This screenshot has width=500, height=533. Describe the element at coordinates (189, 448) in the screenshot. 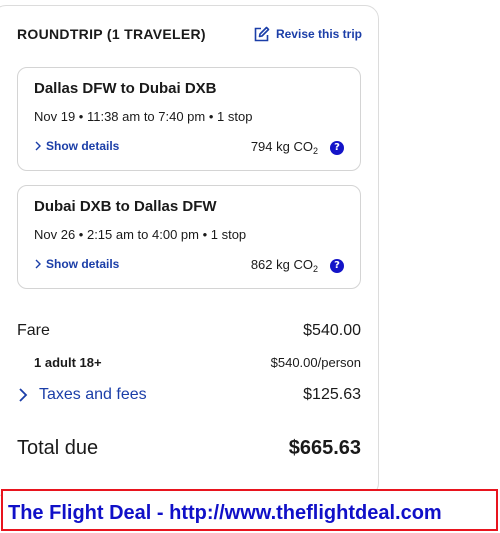

I see `total-row: Total due $665.63` at that location.